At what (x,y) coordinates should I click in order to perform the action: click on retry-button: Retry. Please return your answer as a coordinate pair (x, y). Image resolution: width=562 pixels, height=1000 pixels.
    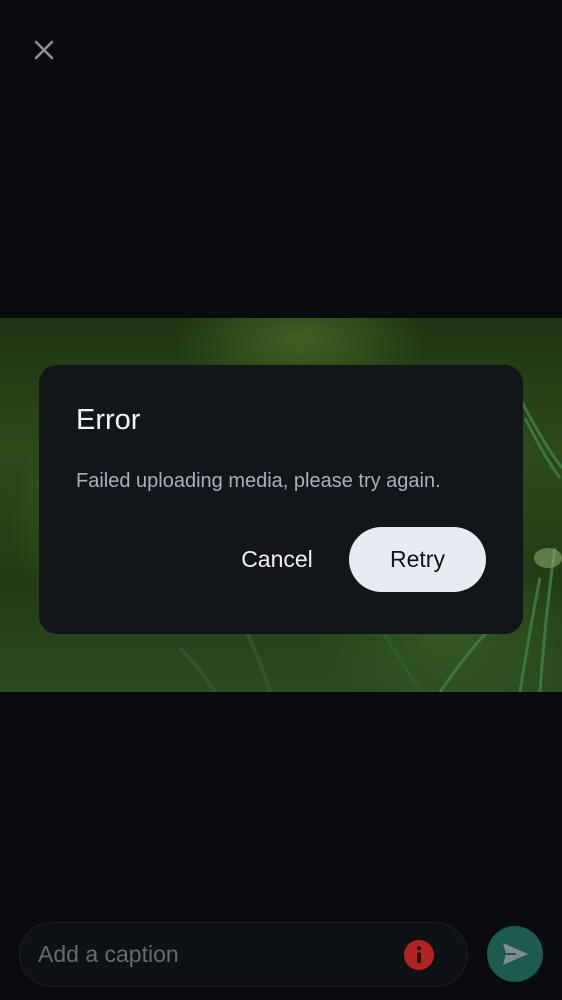
    Looking at the image, I should click on (417, 559).